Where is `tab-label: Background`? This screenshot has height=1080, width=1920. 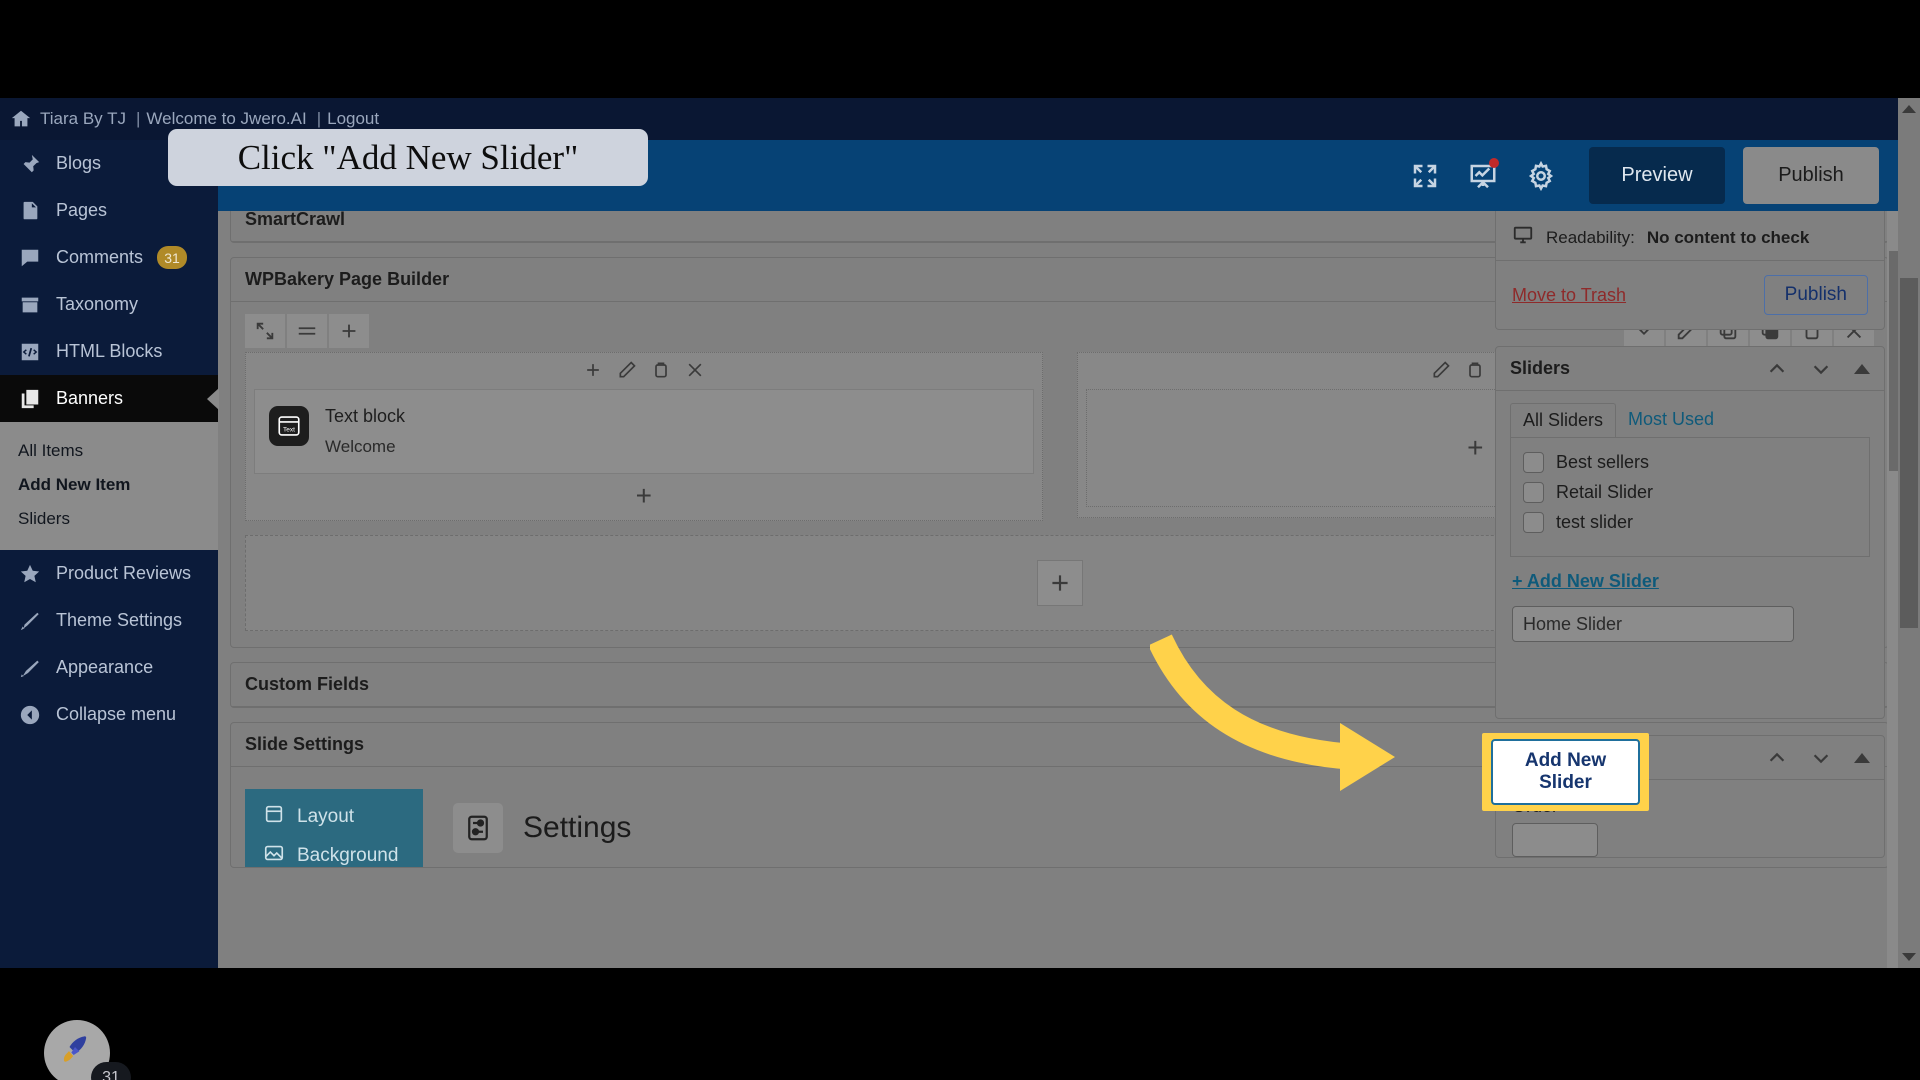 tab-label: Background is located at coordinates (348, 855).